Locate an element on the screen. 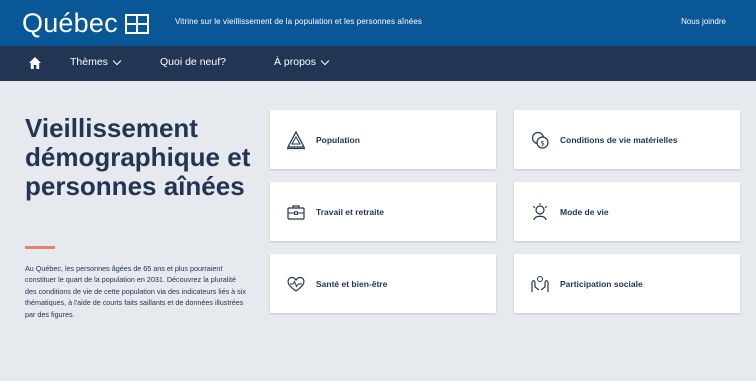  nav-item-about: À propos is located at coordinates (302, 62).